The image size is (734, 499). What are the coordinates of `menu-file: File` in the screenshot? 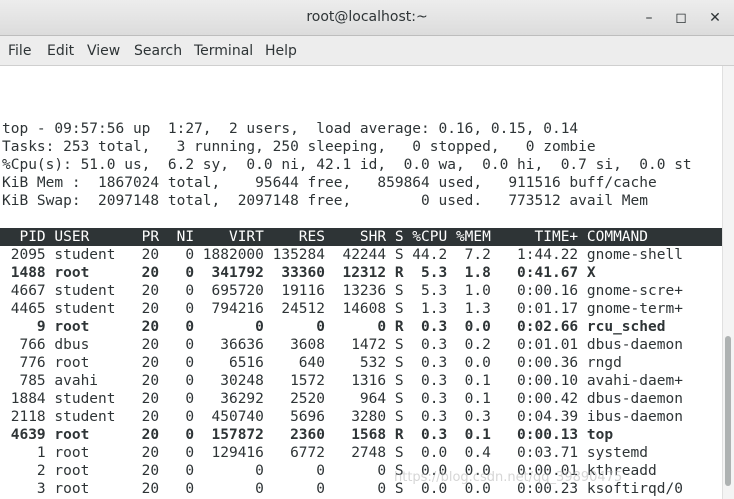 It's located at (19, 51).